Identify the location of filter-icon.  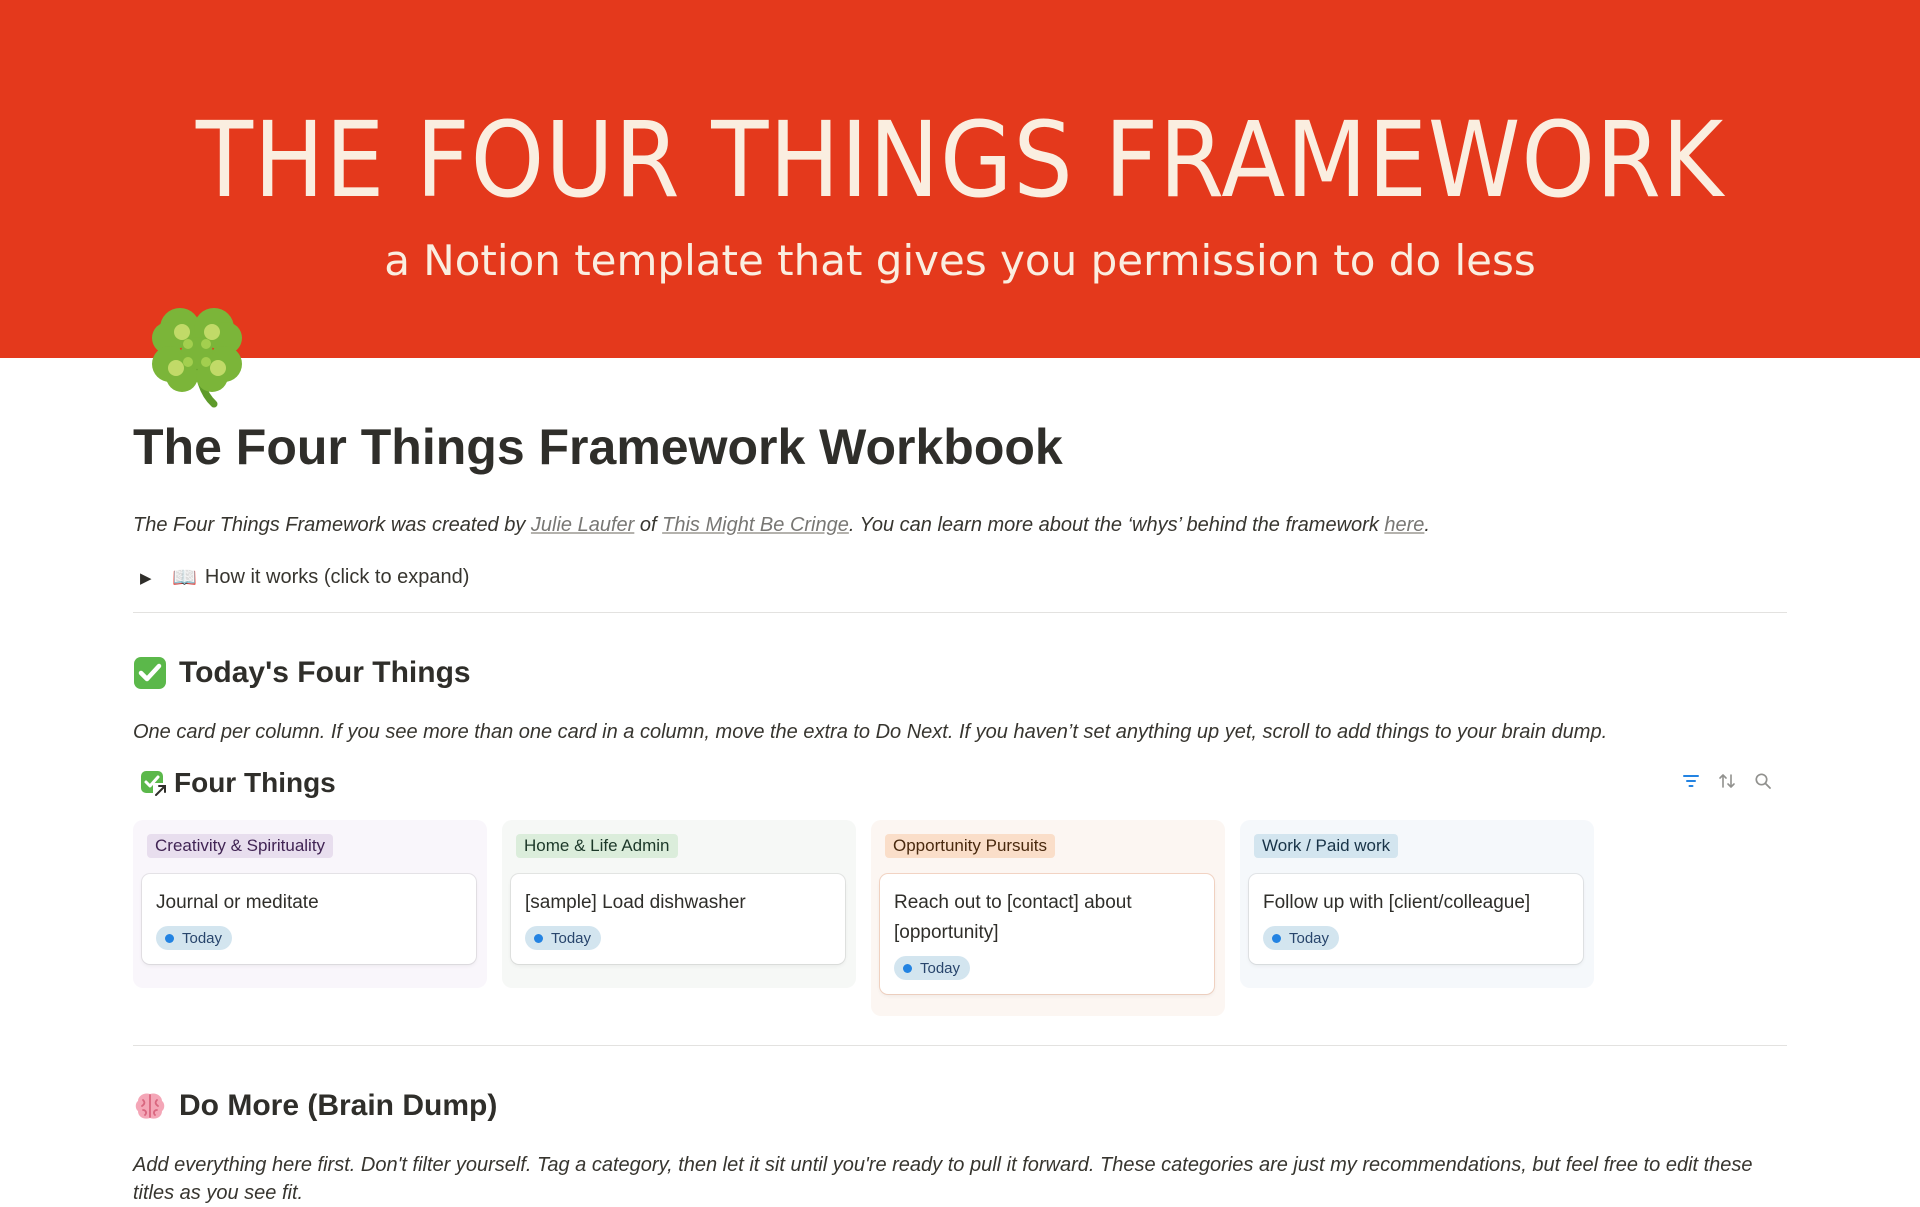
(1691, 781).